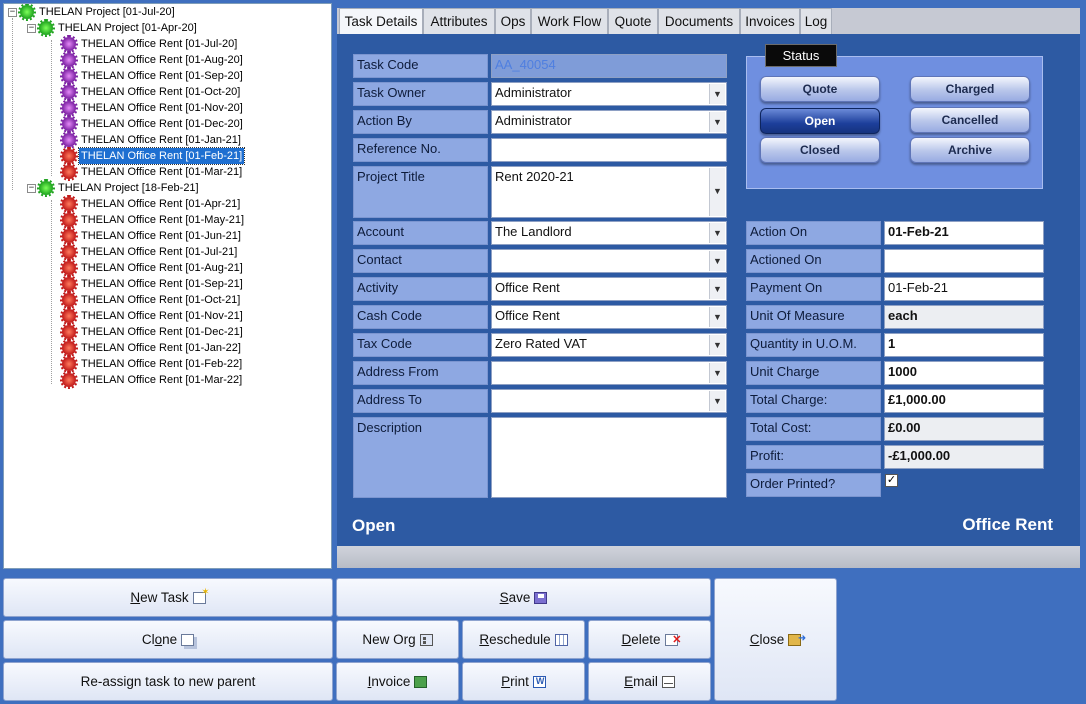 This screenshot has height=704, width=1086. Describe the element at coordinates (649, 639) in the screenshot. I see `delete-button: Delete` at that location.